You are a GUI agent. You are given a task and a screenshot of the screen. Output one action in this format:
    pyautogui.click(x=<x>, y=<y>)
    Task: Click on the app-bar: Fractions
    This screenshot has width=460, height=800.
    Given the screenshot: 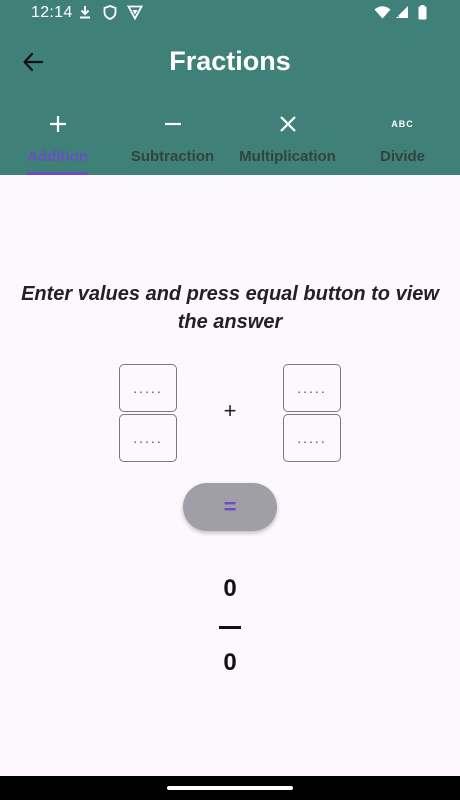 What is the action you would take?
    pyautogui.click(x=230, y=63)
    